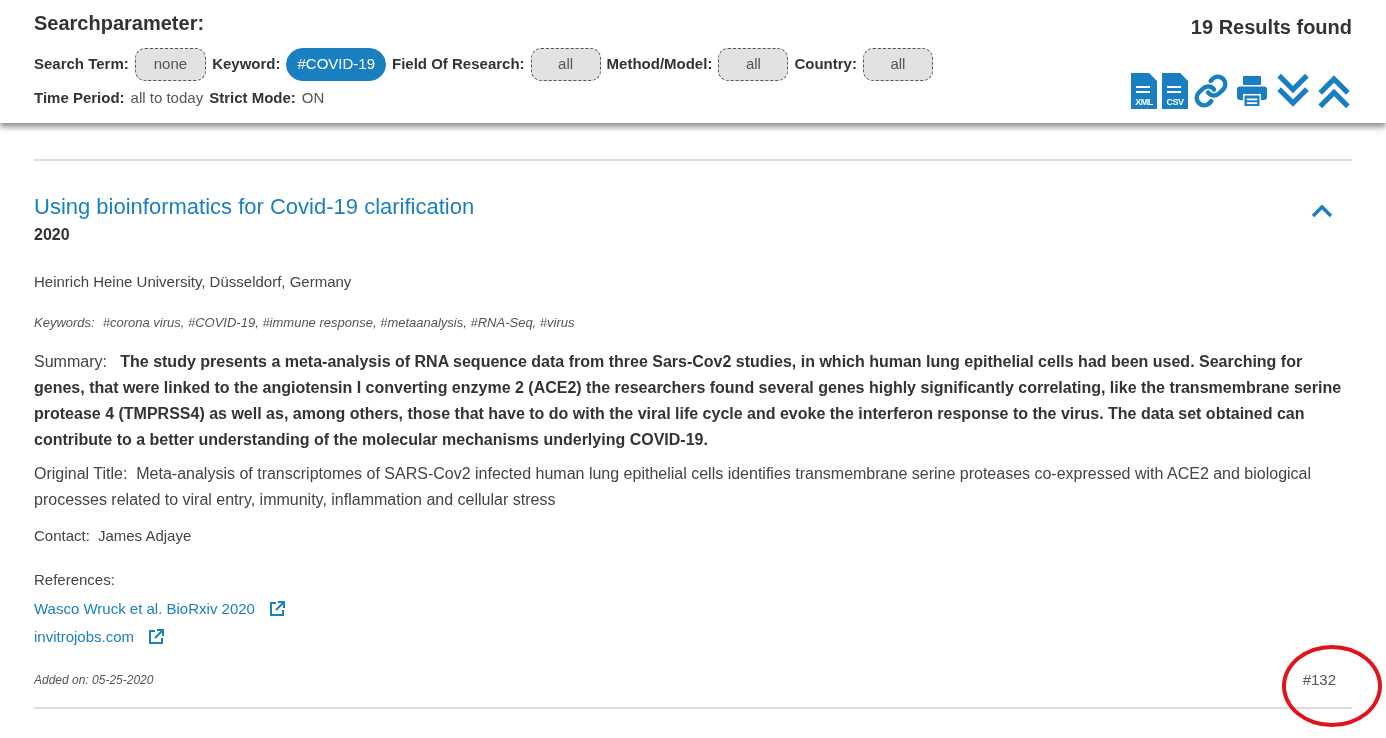 This screenshot has height=738, width=1386. I want to click on contact-label: Contact:, so click(62, 535).